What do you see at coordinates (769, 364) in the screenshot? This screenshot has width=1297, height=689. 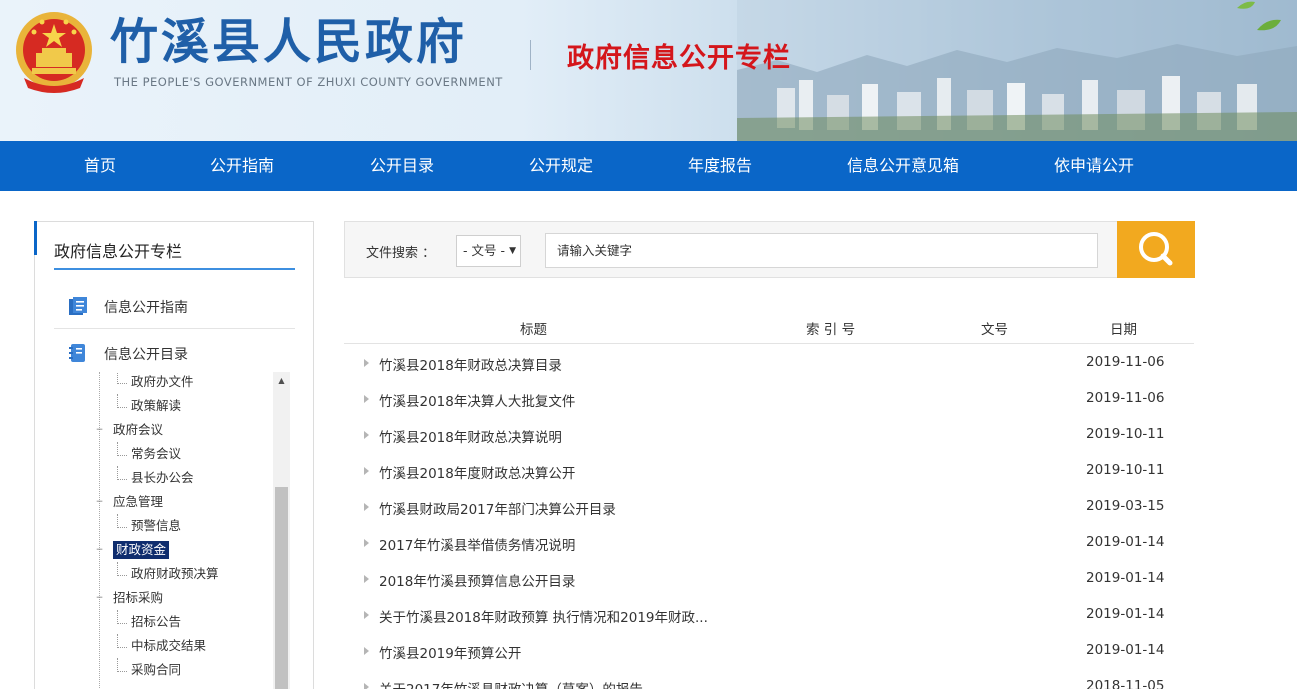 I see `table-row: 竹溪县2018年财政总决算目录 2019-11-06` at bounding box center [769, 364].